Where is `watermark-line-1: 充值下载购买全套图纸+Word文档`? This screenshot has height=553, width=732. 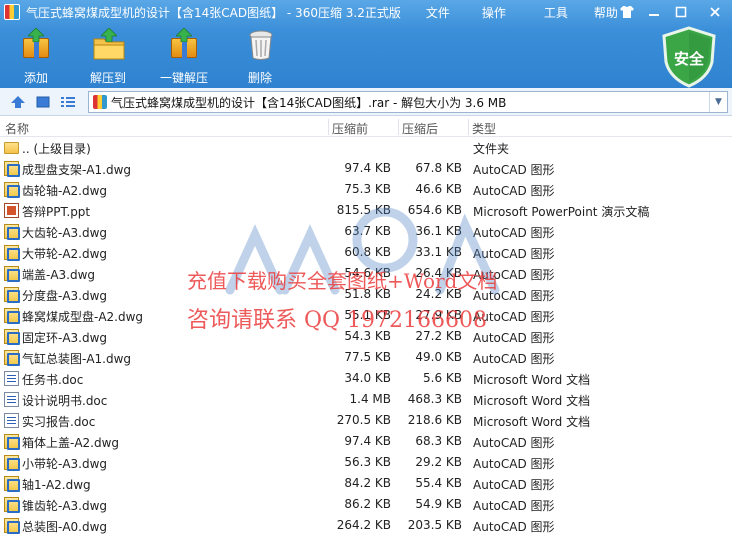
watermark-line-1: 充值下载购买全套图纸+Word文档 is located at coordinates (342, 281).